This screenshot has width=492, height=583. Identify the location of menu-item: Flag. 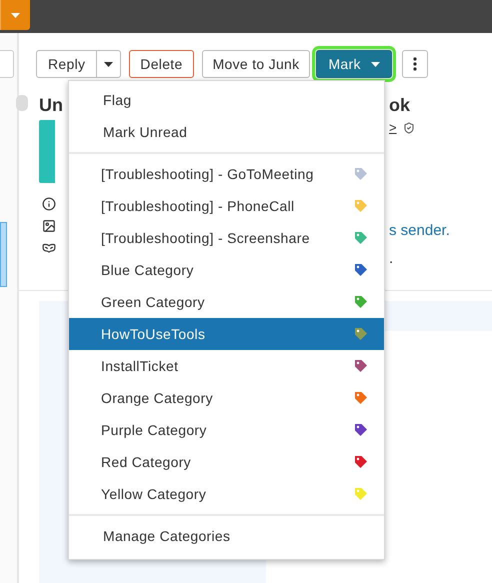
(226, 100).